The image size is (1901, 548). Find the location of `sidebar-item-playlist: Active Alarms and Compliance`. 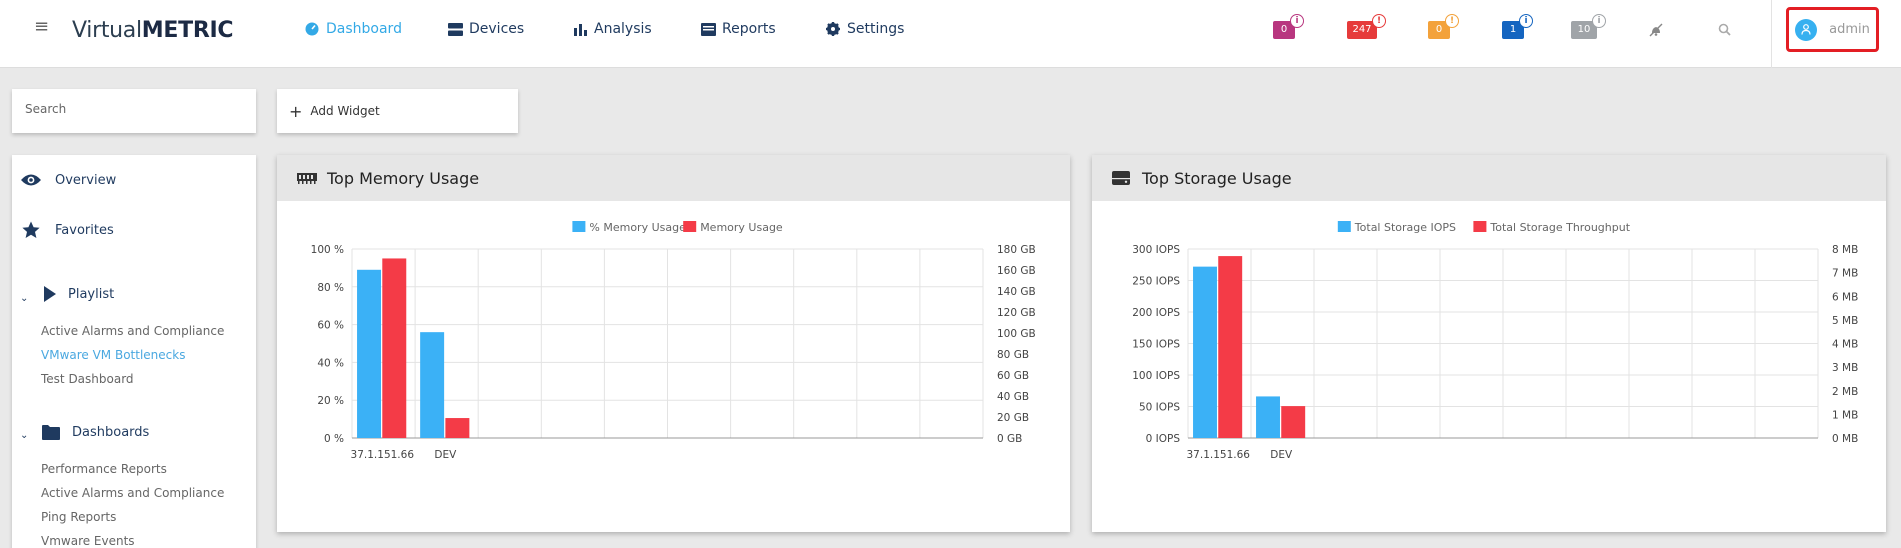

sidebar-item-playlist: Active Alarms and Compliance is located at coordinates (132, 331).